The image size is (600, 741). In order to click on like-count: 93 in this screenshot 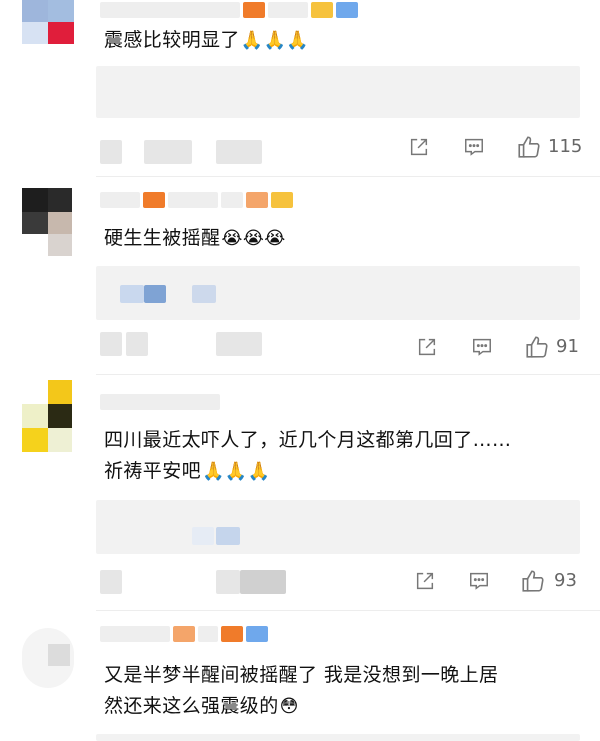, I will do `click(565, 580)`.